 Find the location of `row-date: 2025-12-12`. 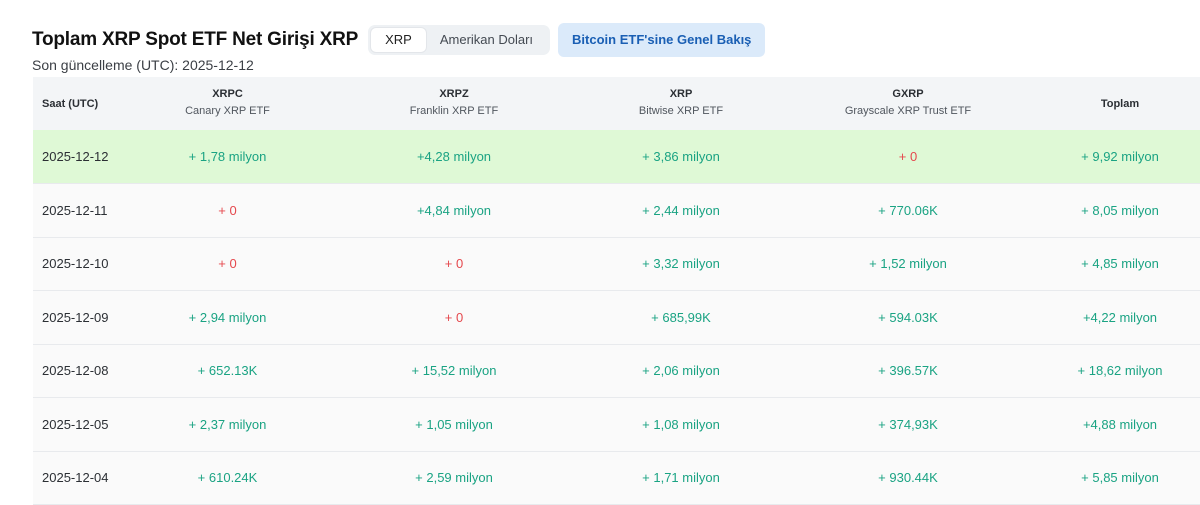

row-date: 2025-12-12 is located at coordinates (75, 156).